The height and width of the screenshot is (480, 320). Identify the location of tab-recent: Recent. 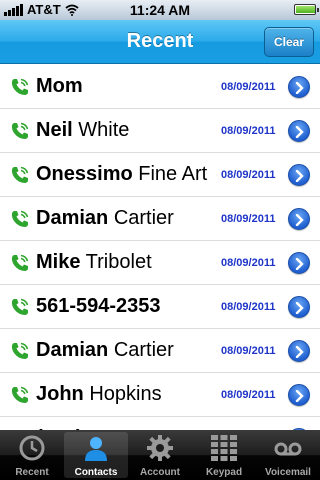
(32, 455).